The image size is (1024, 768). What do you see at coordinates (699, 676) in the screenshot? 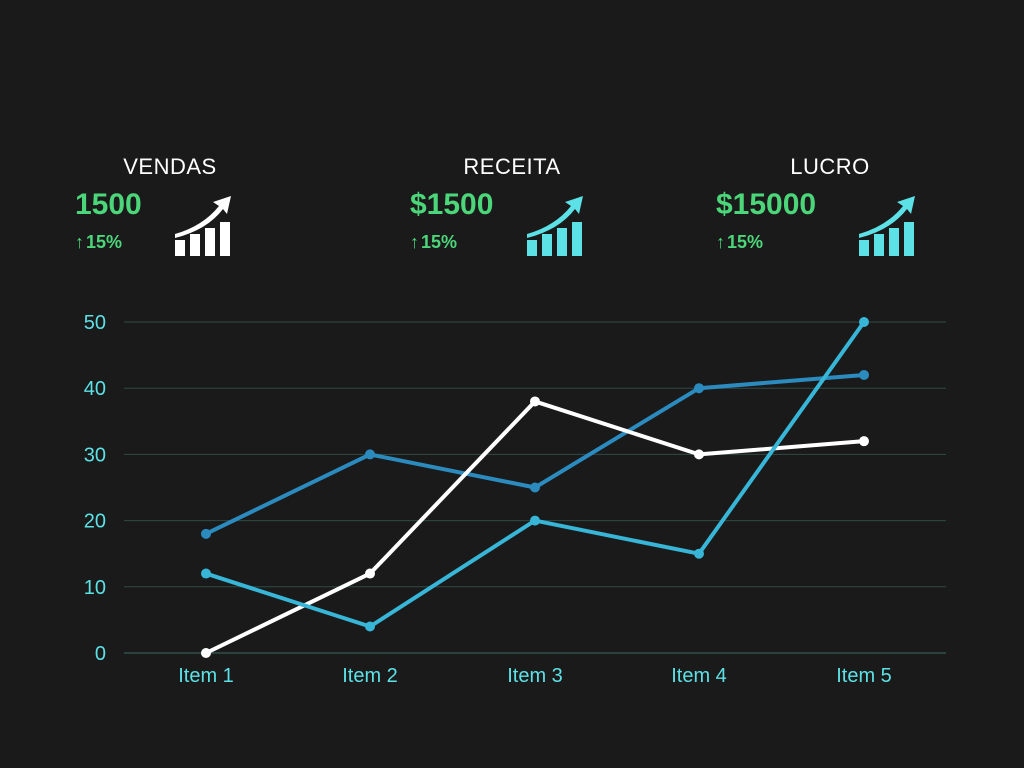
I see `x-tick-label: Item 4` at bounding box center [699, 676].